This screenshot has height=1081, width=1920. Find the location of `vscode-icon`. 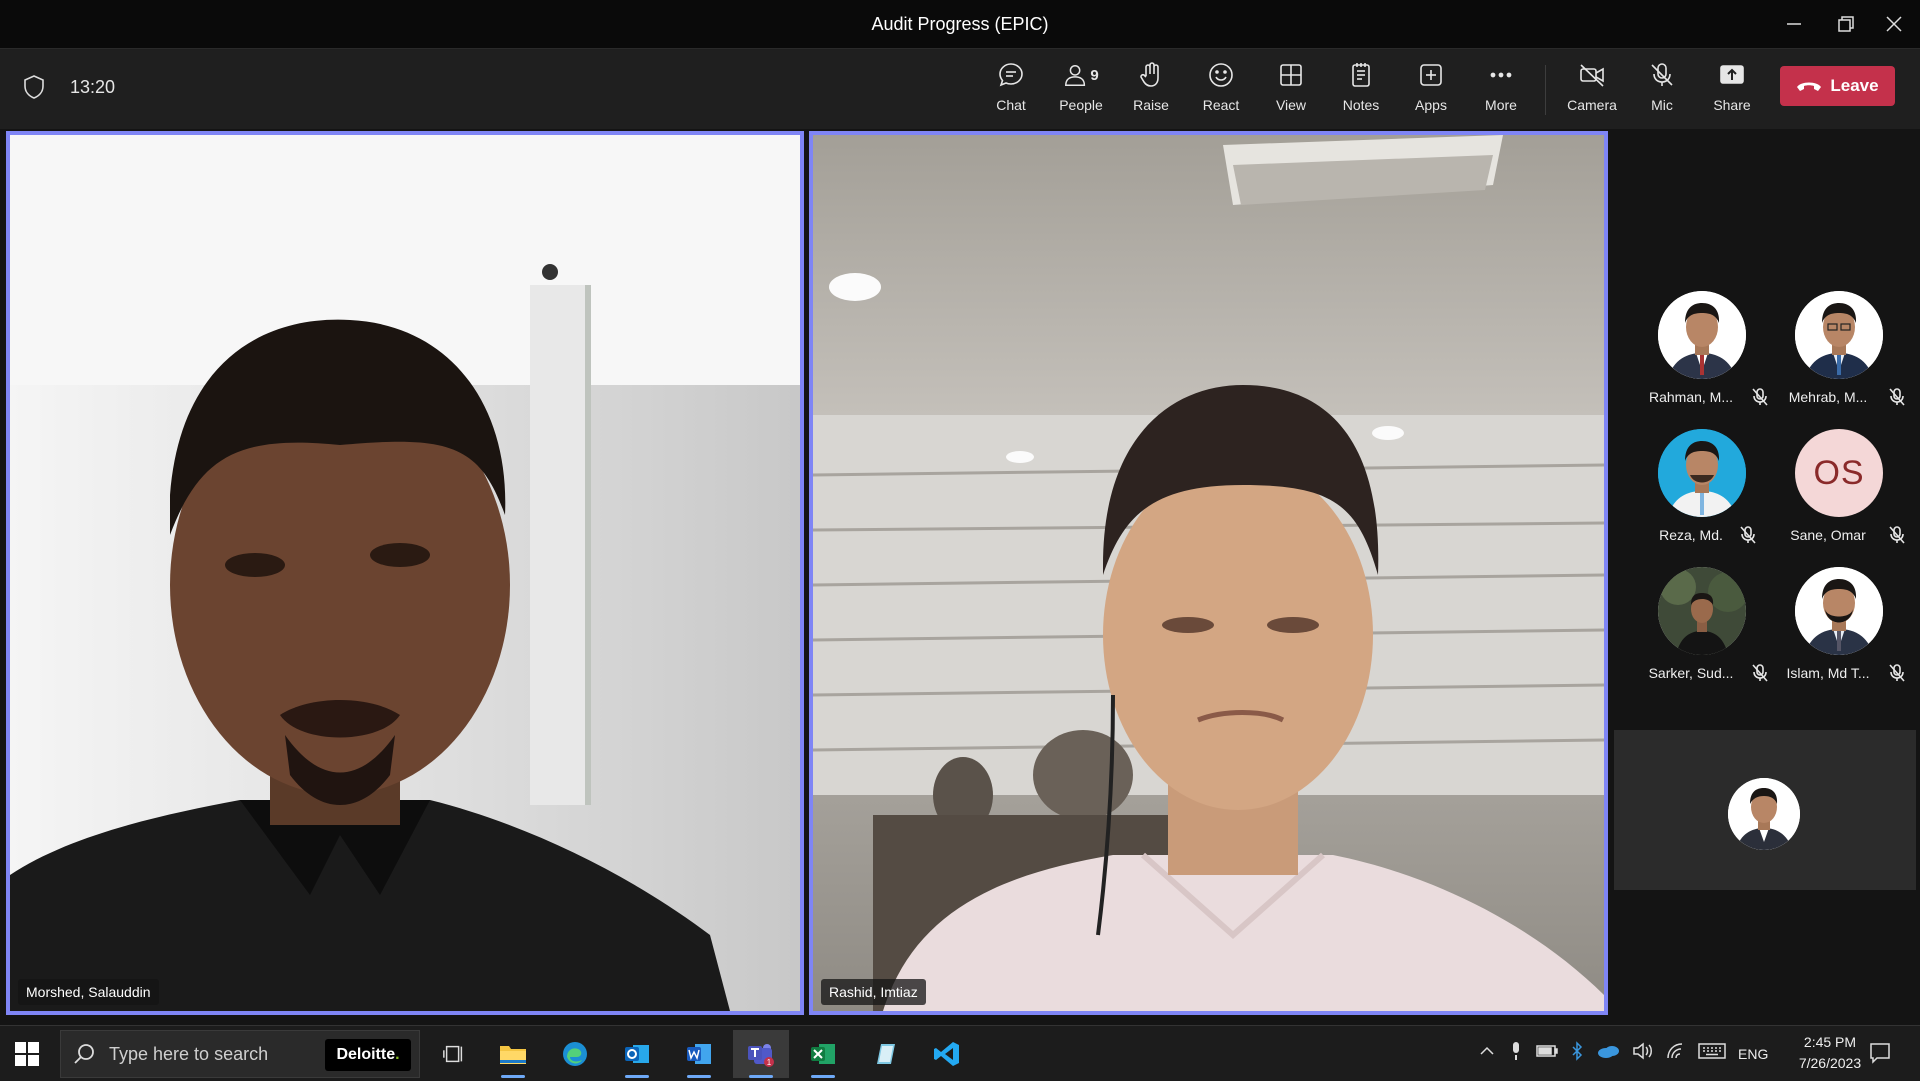

vscode-icon is located at coordinates (946, 1054).